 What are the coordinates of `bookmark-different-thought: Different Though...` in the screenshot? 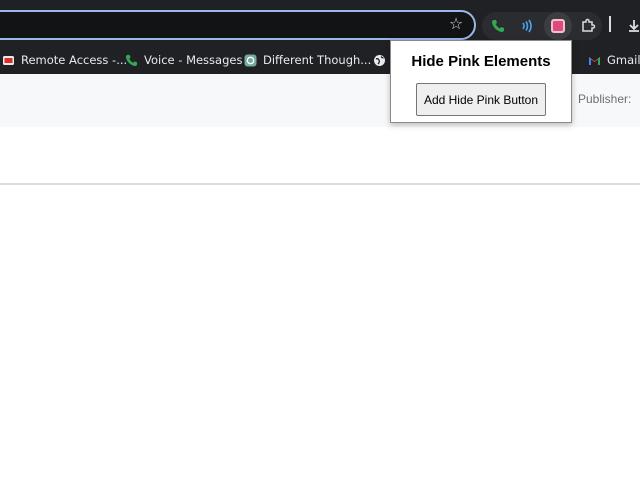 It's located at (307, 60).